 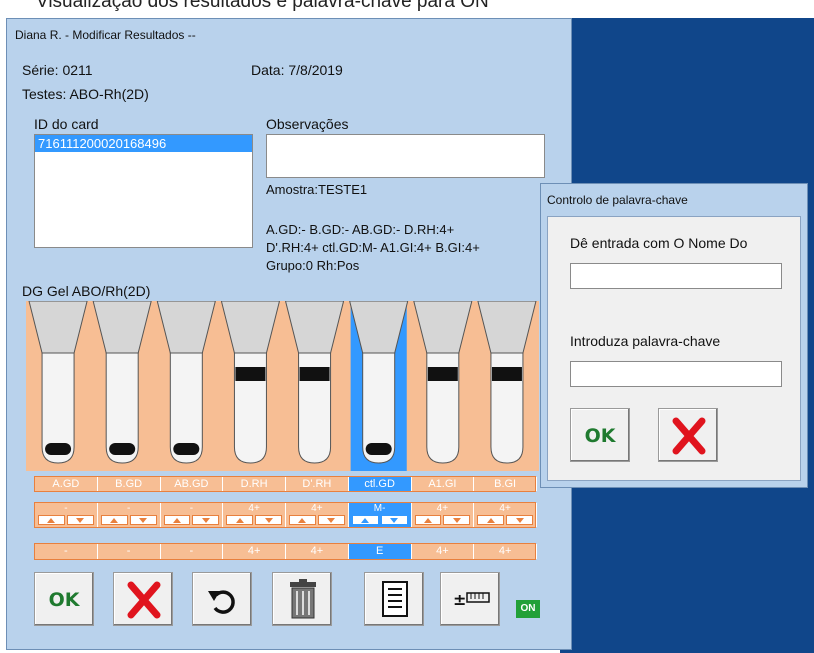 What do you see at coordinates (313, 265) in the screenshot?
I see `result-line-3: Grupo:0 Rh:Pos` at bounding box center [313, 265].